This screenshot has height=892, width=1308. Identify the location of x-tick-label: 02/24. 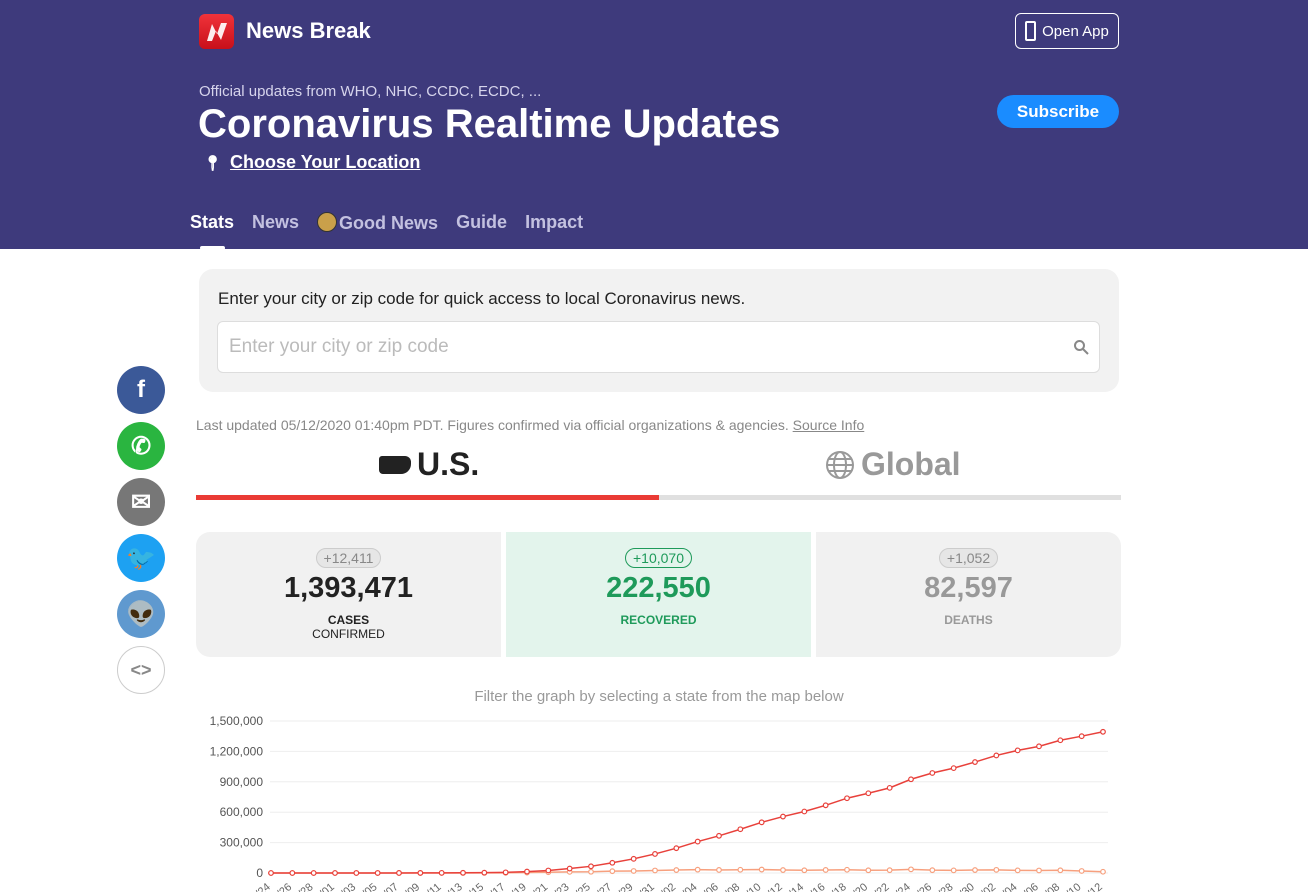
(258, 886).